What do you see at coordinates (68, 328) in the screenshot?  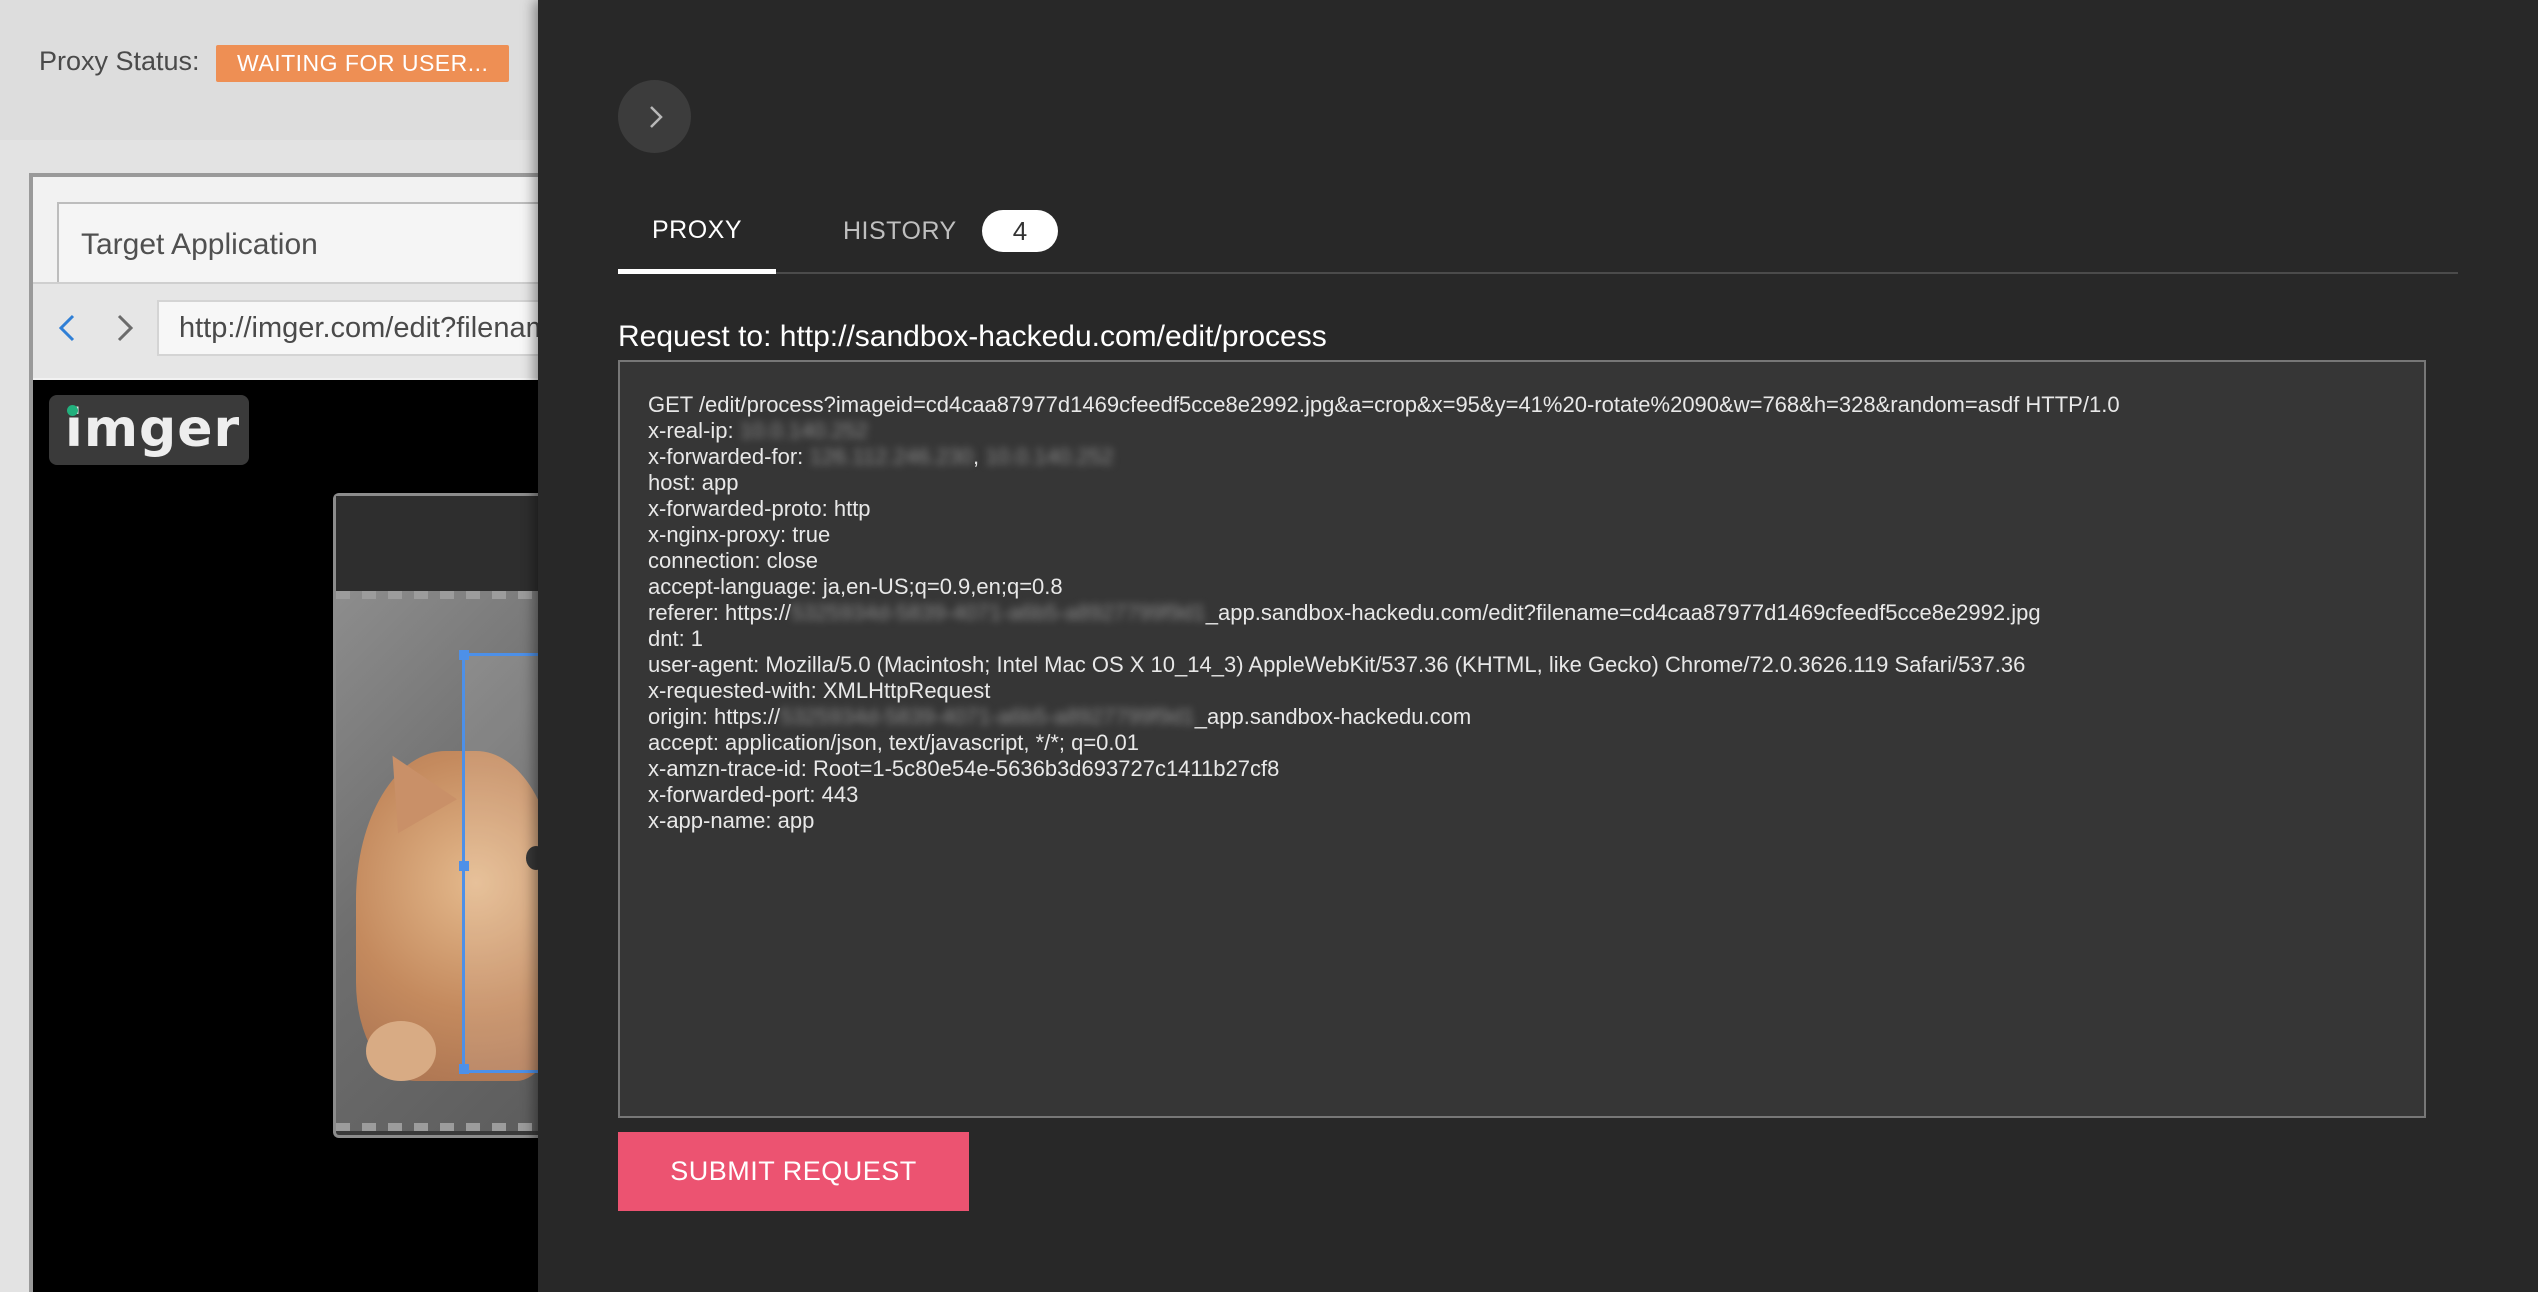 I see `chevron-left-icon` at bounding box center [68, 328].